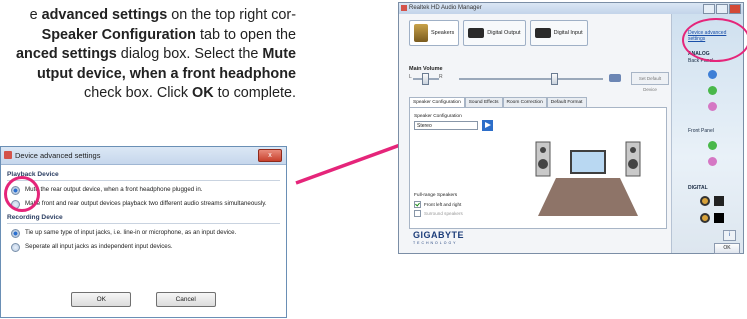  Describe the element at coordinates (438, 116) in the screenshot. I see `speaker-config-label: Speaker Configuration` at that location.